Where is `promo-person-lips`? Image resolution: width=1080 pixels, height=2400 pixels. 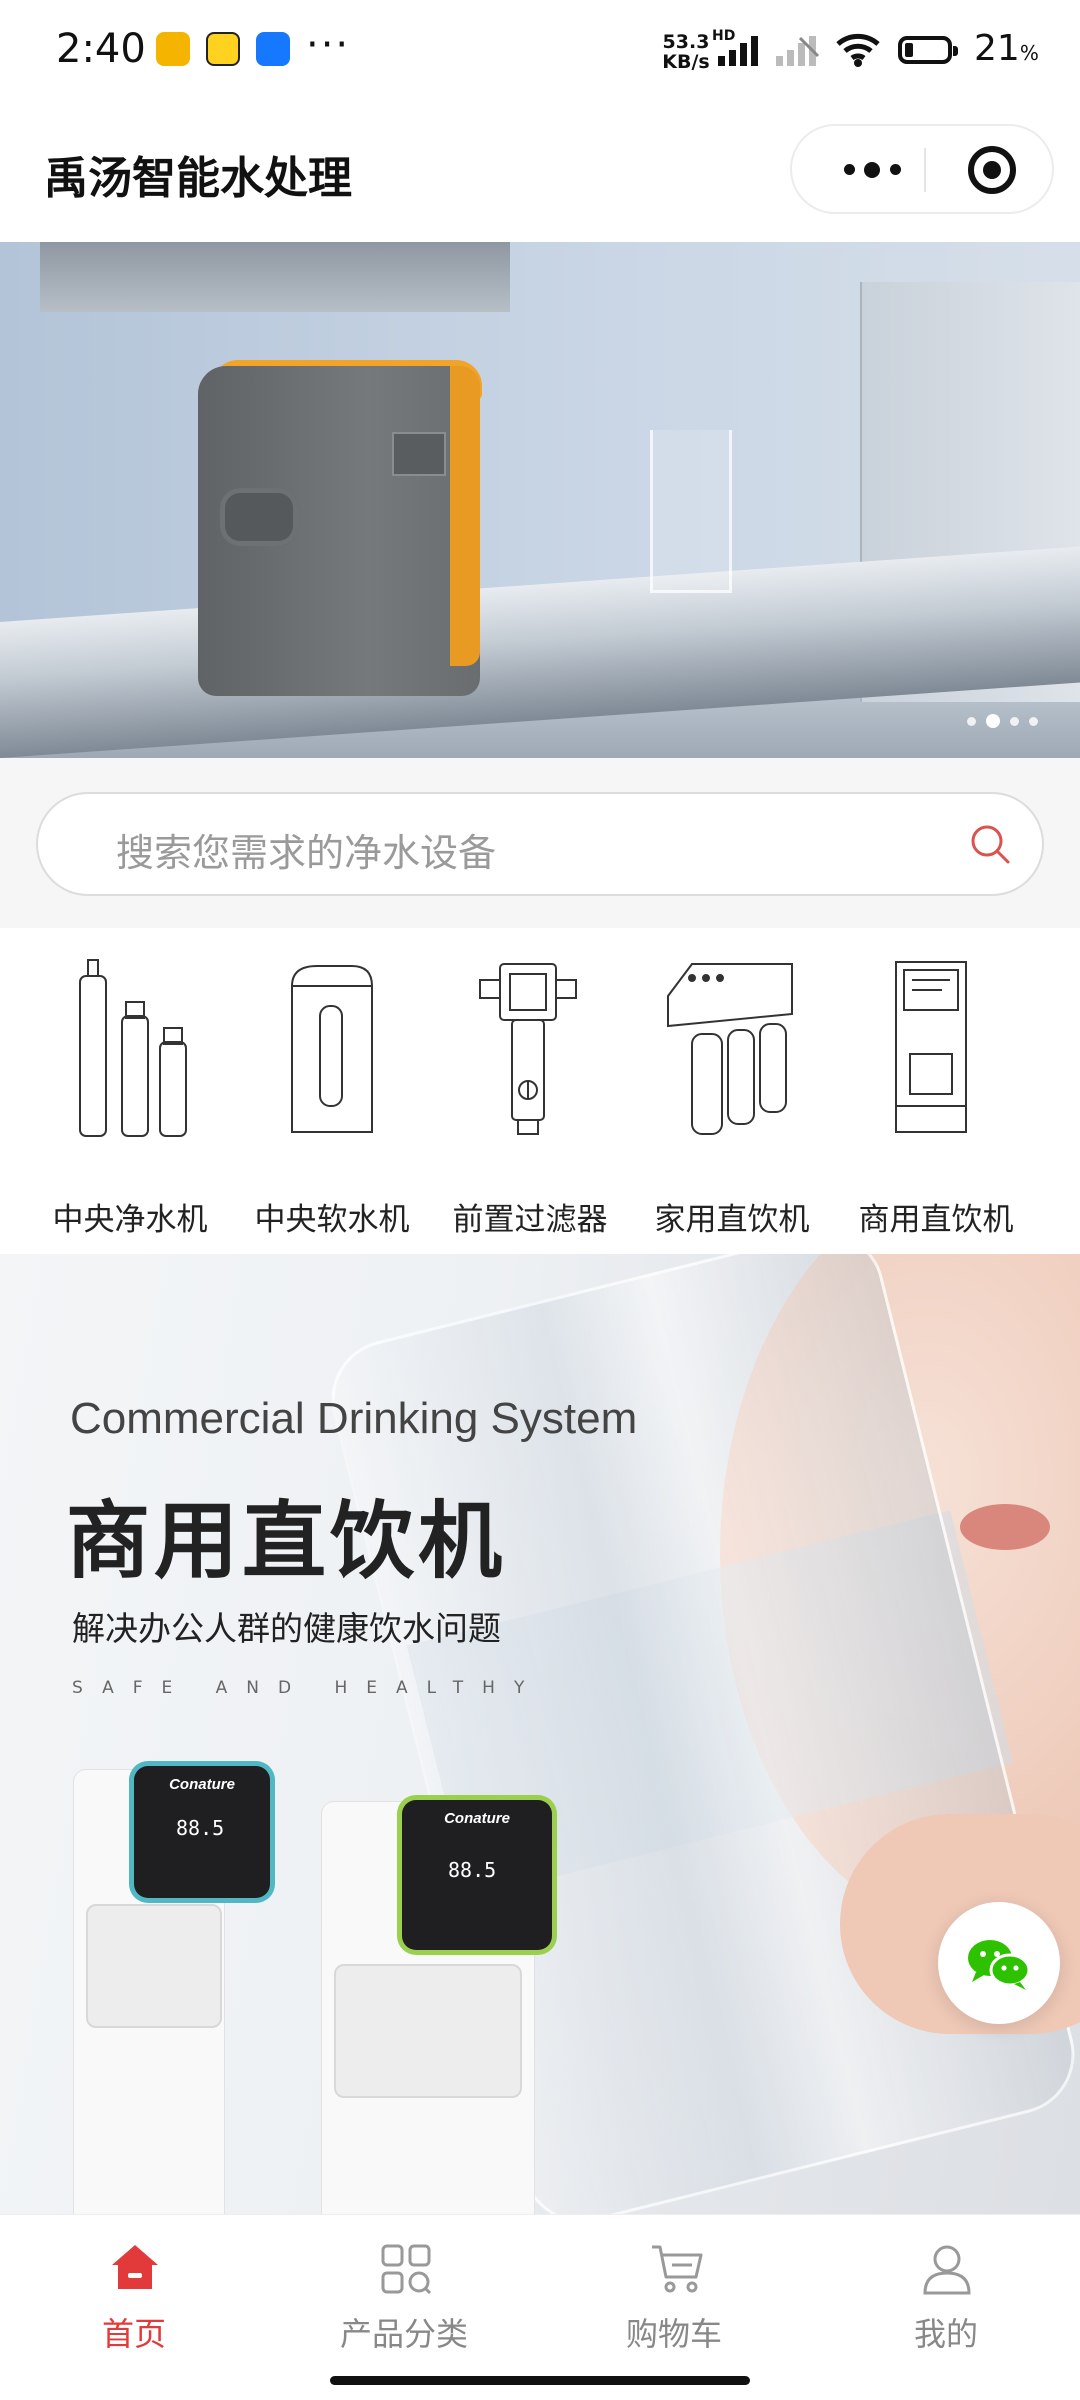 promo-person-lips is located at coordinates (1005, 1527).